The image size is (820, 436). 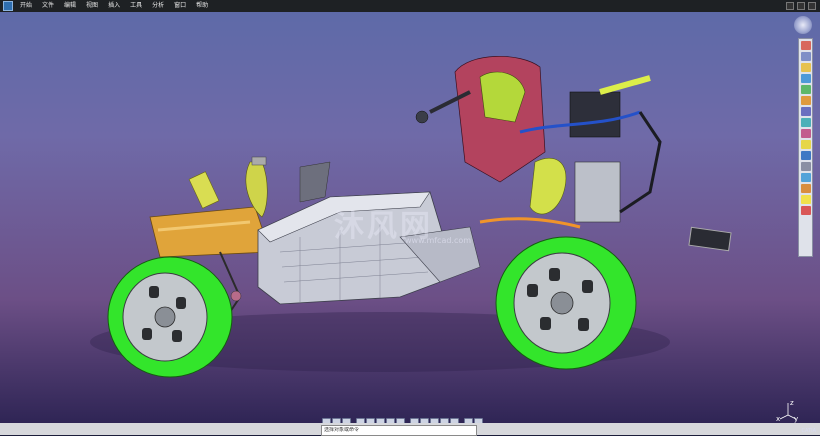 What do you see at coordinates (805, 133) in the screenshot?
I see `render-icon` at bounding box center [805, 133].